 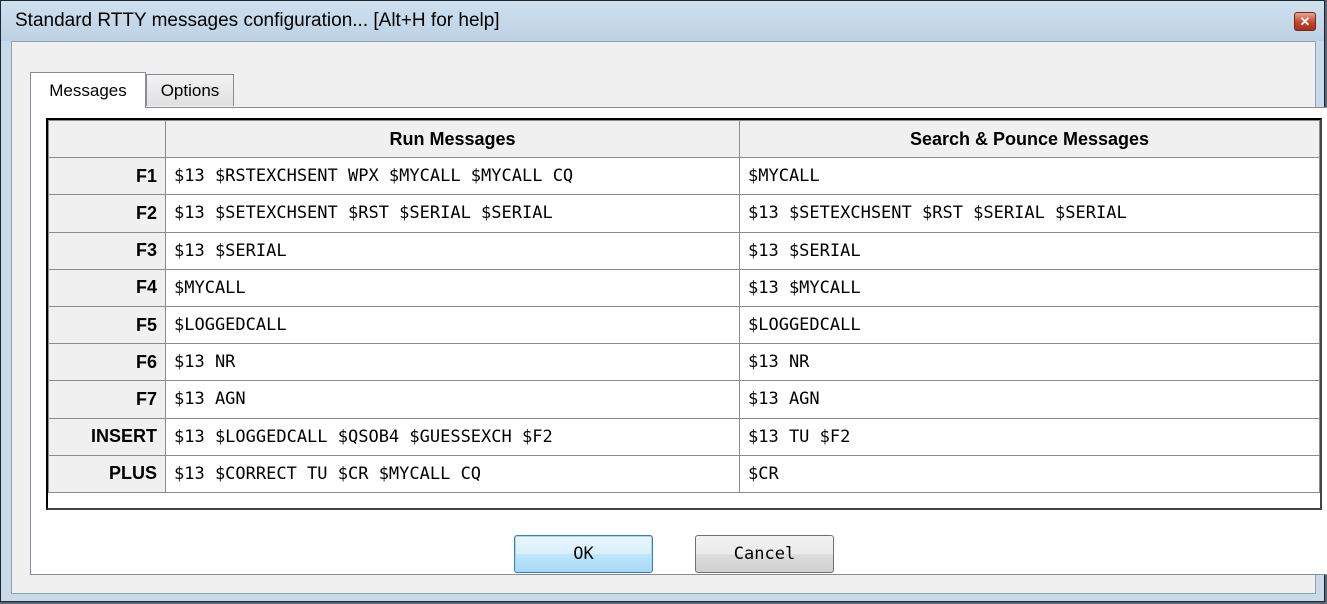 I want to click on header-sp-messages: Search & Pounce Messages, so click(x=1029, y=139).